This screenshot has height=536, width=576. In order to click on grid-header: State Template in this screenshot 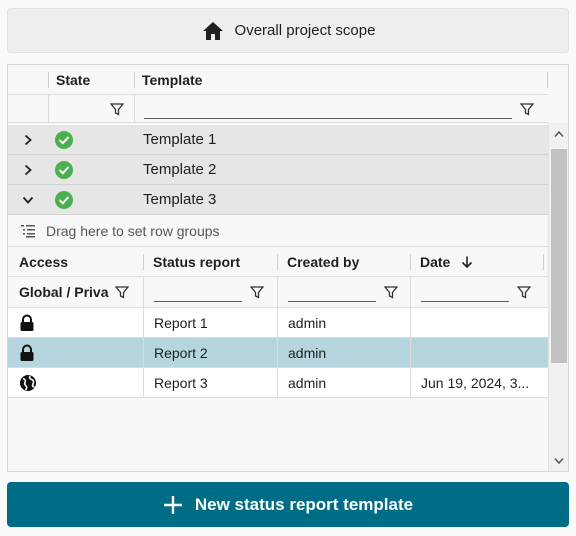, I will do `click(278, 80)`.